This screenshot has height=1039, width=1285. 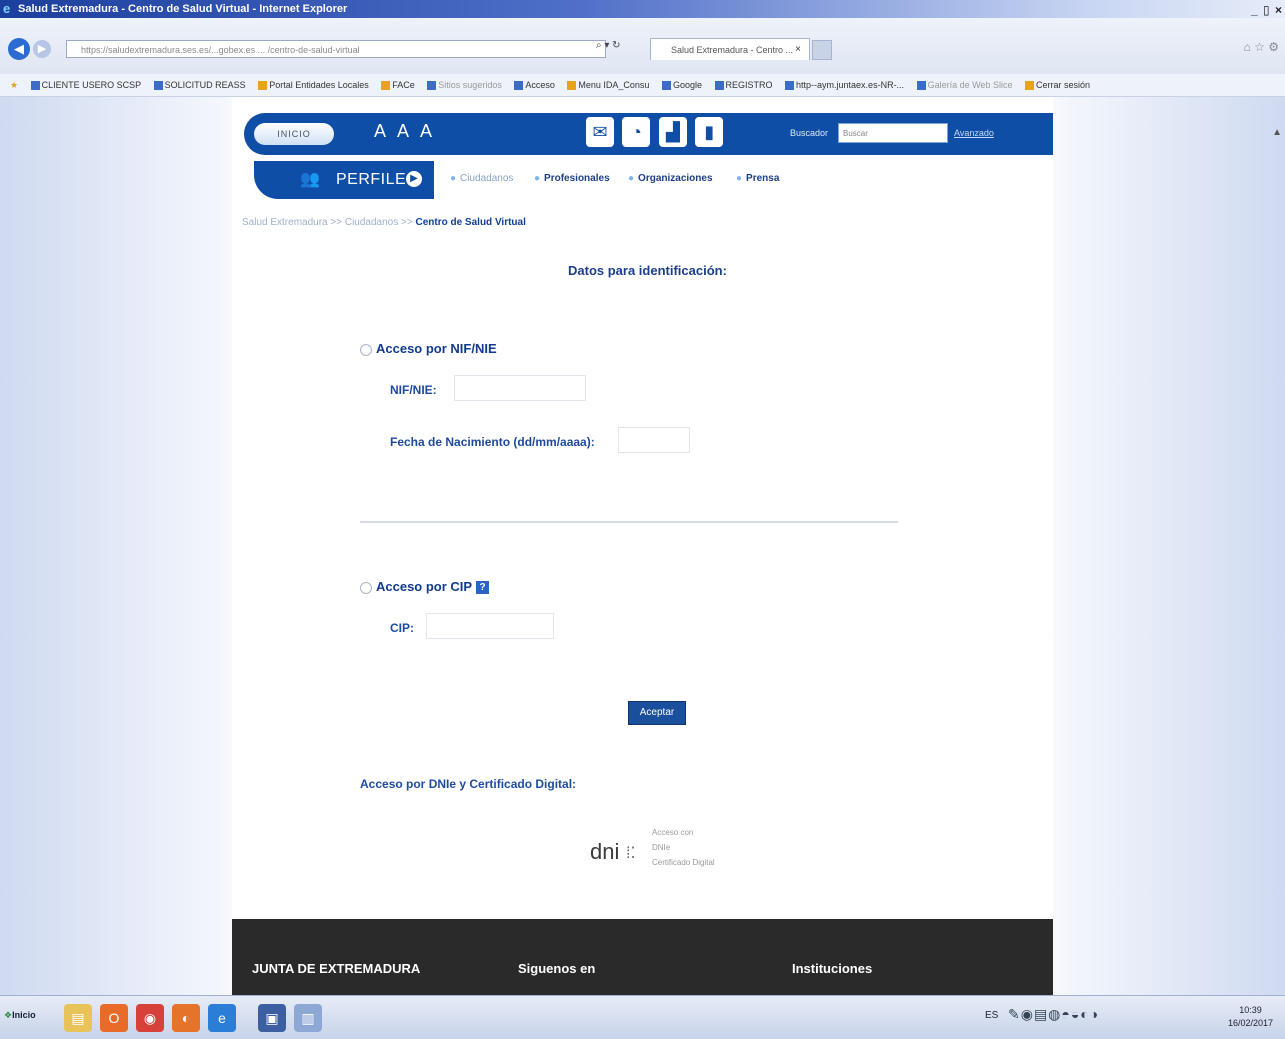 I want to click on window-controls: _ ▯ ×, so click(x=1267, y=10).